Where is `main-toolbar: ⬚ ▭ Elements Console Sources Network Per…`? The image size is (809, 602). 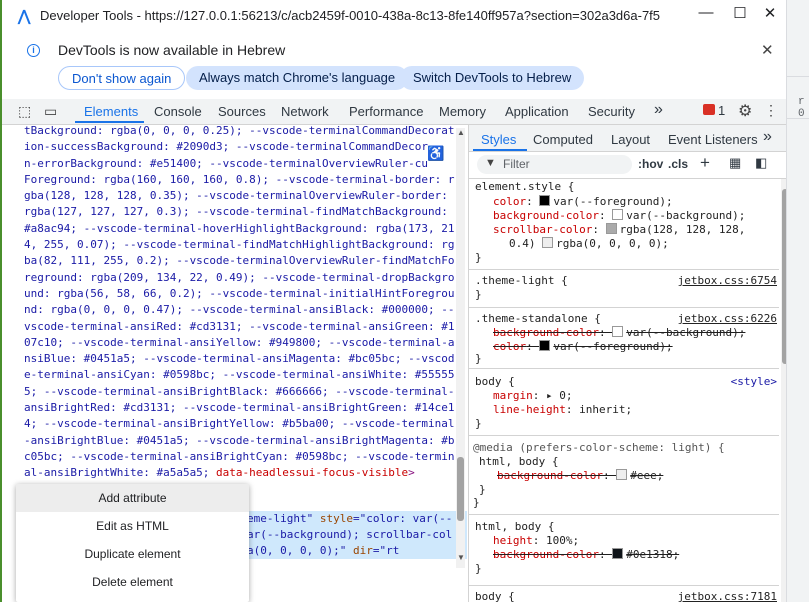
main-toolbar: ⬚ ▭ Elements Console Sources Network Per… is located at coordinates (394, 112).